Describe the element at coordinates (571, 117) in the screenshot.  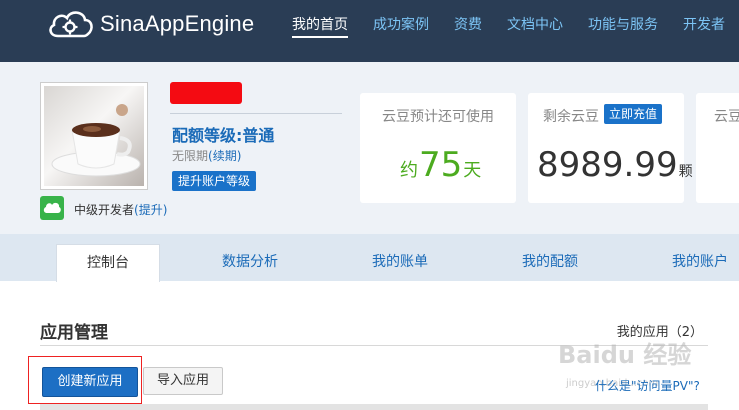
I see `balance-title: 剩余云豆` at that location.